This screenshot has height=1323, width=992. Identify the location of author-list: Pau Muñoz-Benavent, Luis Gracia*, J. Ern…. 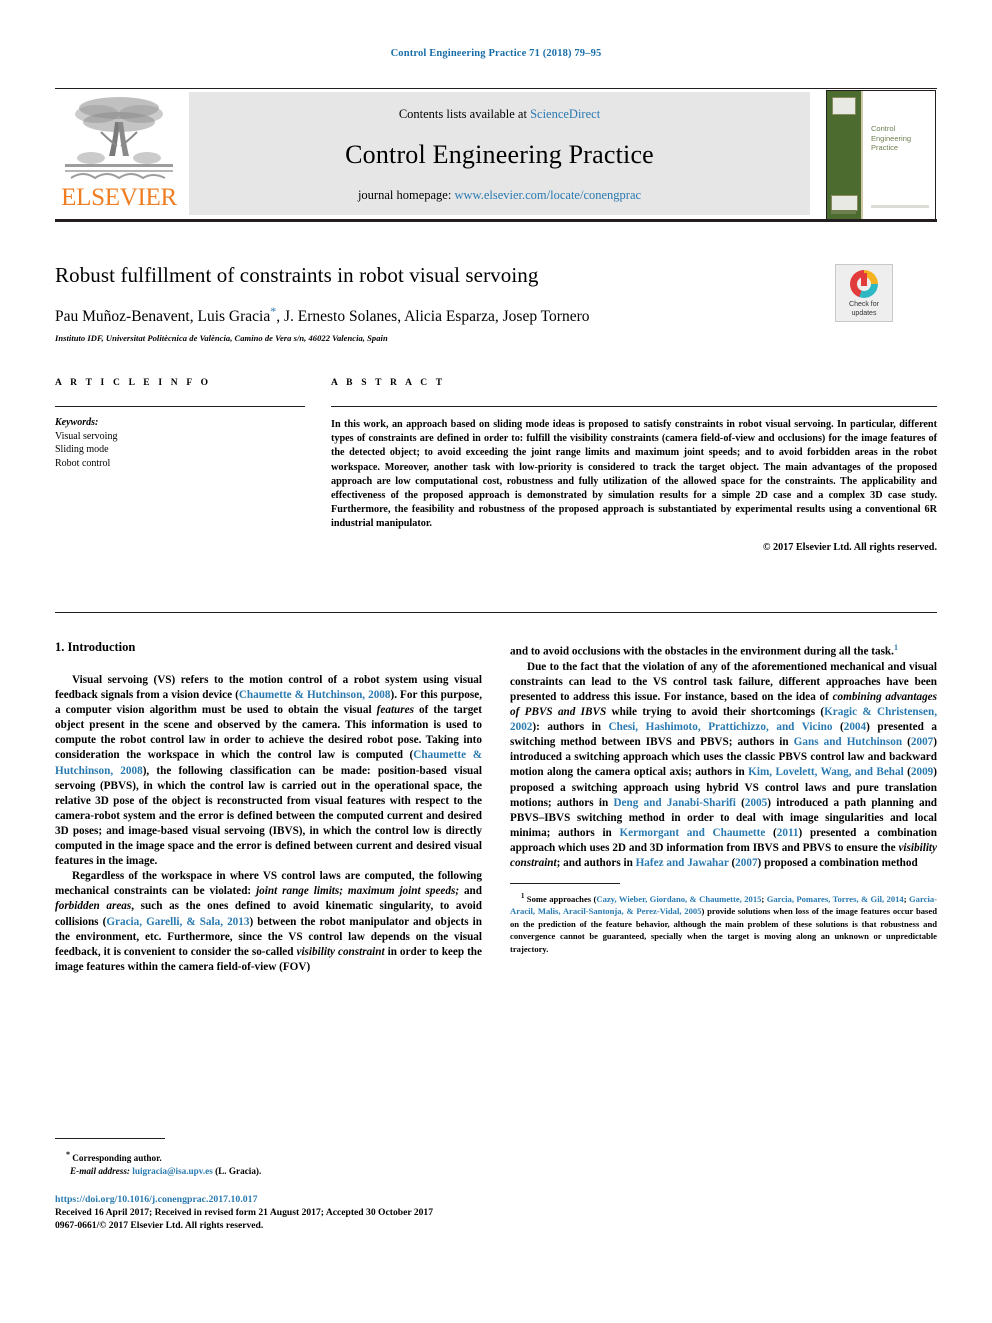
(496, 314).